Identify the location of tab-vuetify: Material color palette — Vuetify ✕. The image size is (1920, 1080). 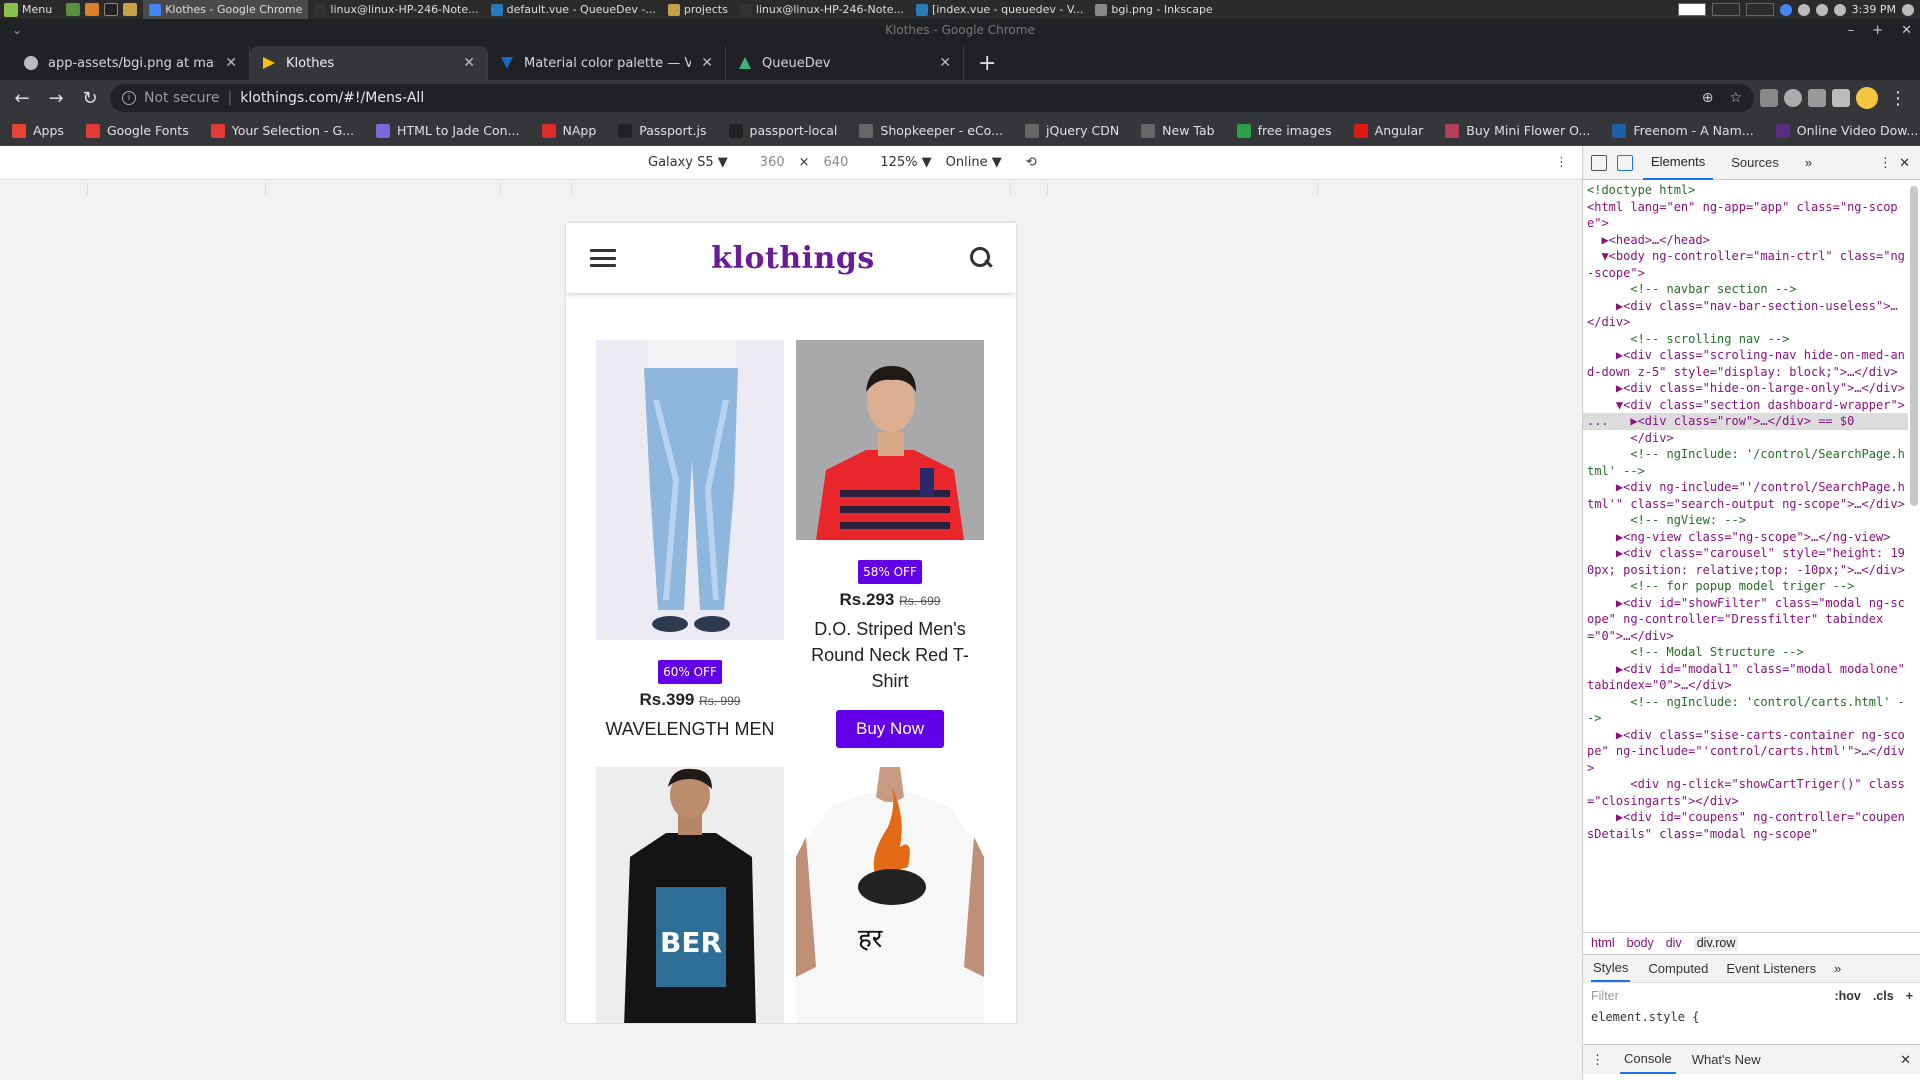
(607, 63).